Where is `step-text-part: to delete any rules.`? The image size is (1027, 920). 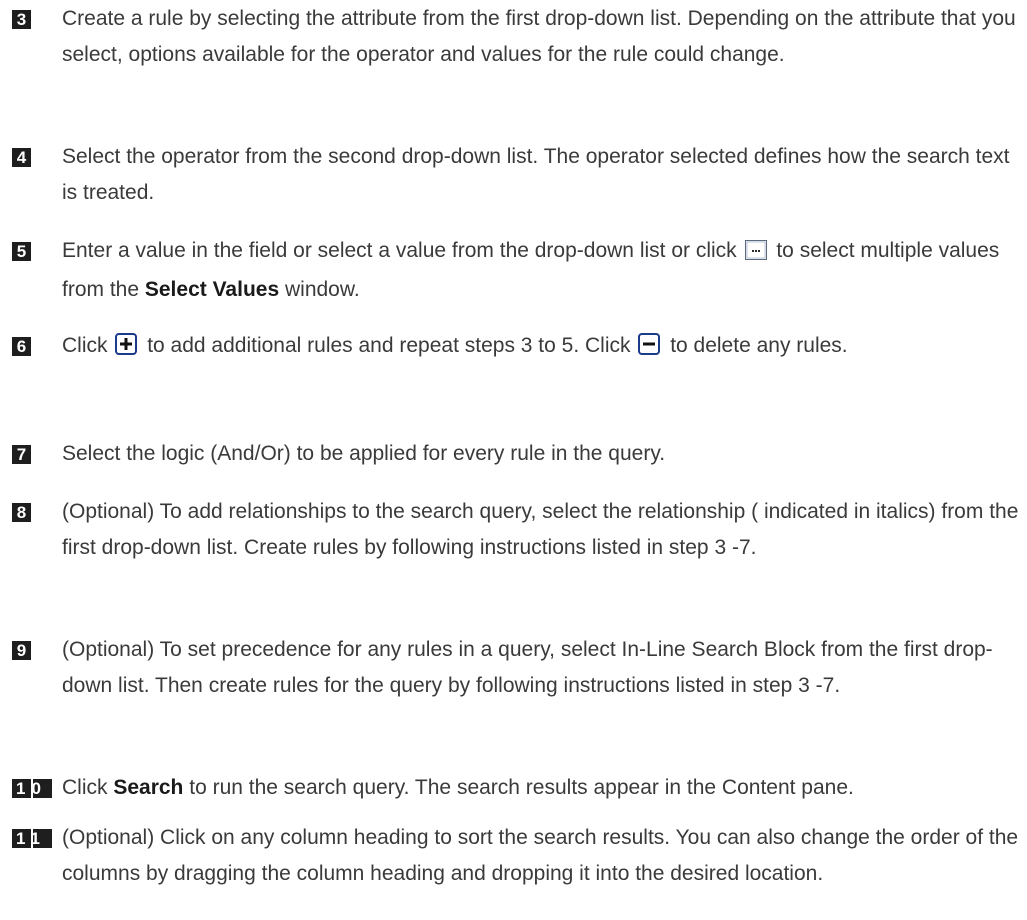 step-text-part: to delete any rules. is located at coordinates (759, 345).